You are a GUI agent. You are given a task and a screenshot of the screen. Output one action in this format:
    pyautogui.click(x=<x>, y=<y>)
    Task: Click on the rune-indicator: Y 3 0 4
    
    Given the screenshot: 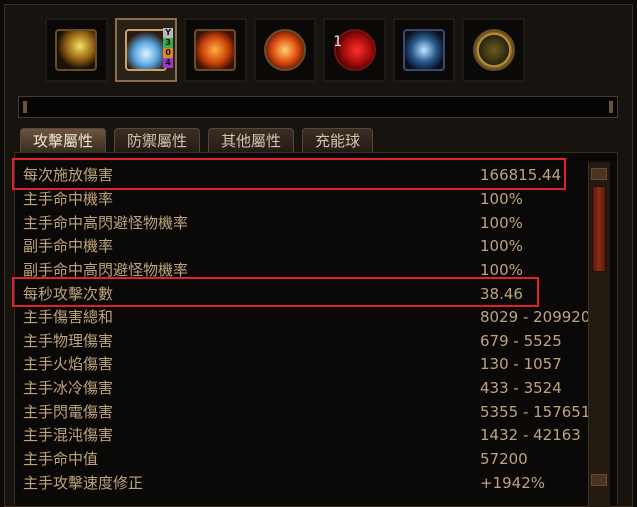 What is the action you would take?
    pyautogui.click(x=168, y=48)
    